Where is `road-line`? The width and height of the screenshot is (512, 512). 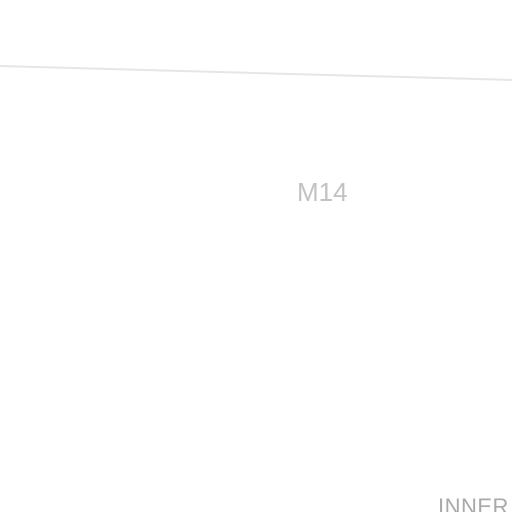 road-line is located at coordinates (256, 73).